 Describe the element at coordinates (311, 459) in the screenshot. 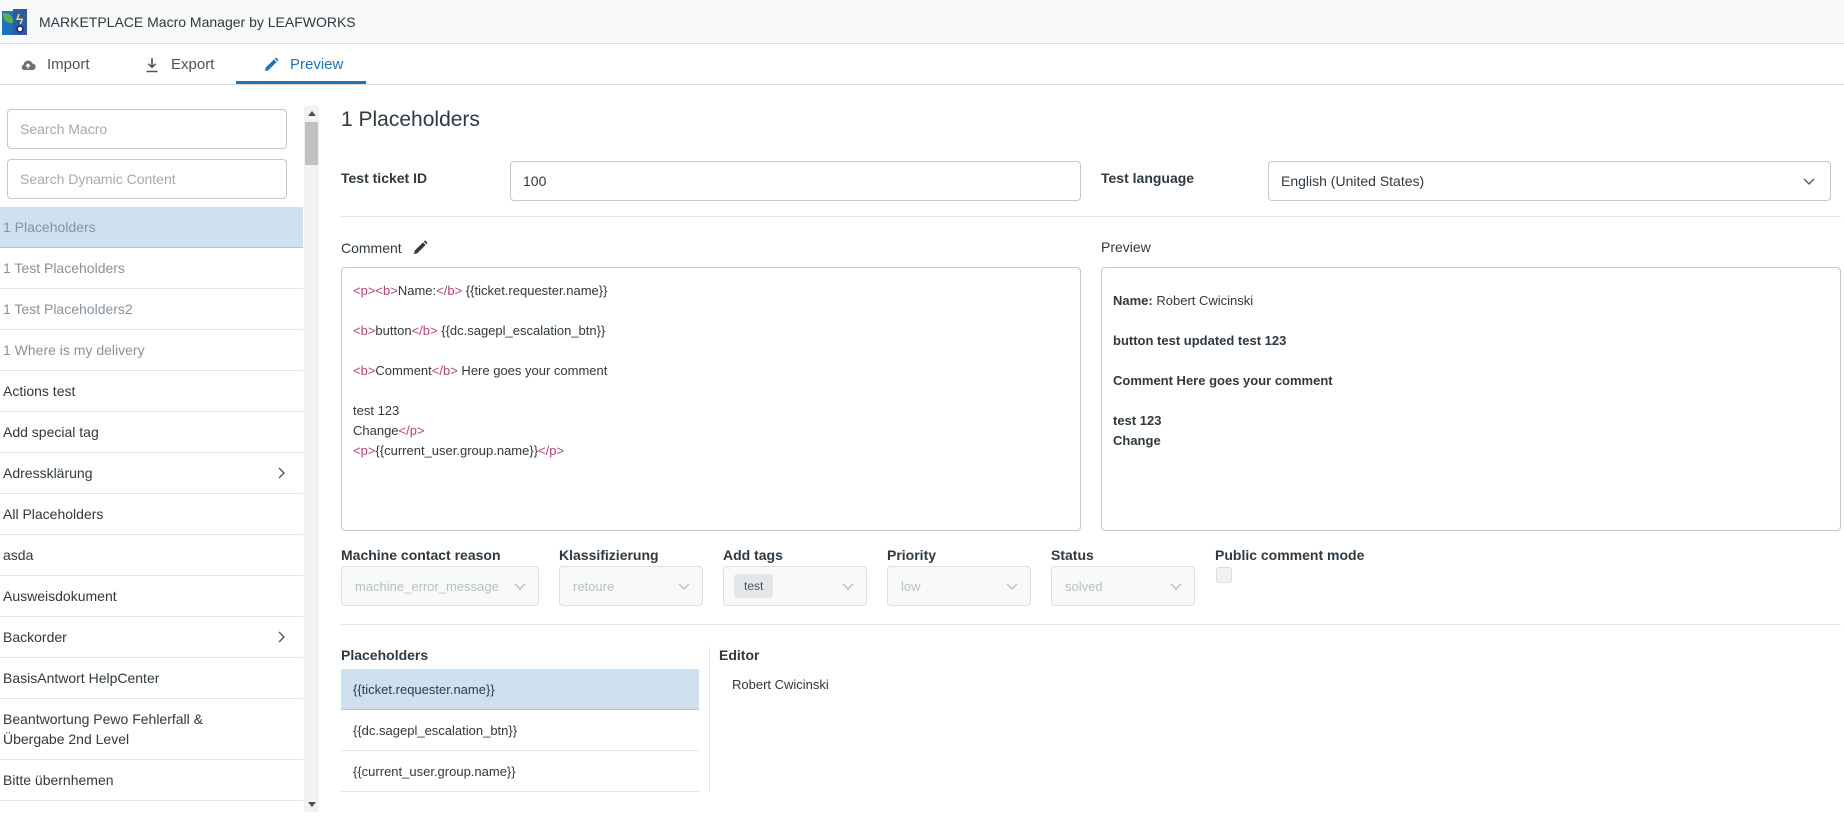

I see `sidebar-scrollbar` at that location.